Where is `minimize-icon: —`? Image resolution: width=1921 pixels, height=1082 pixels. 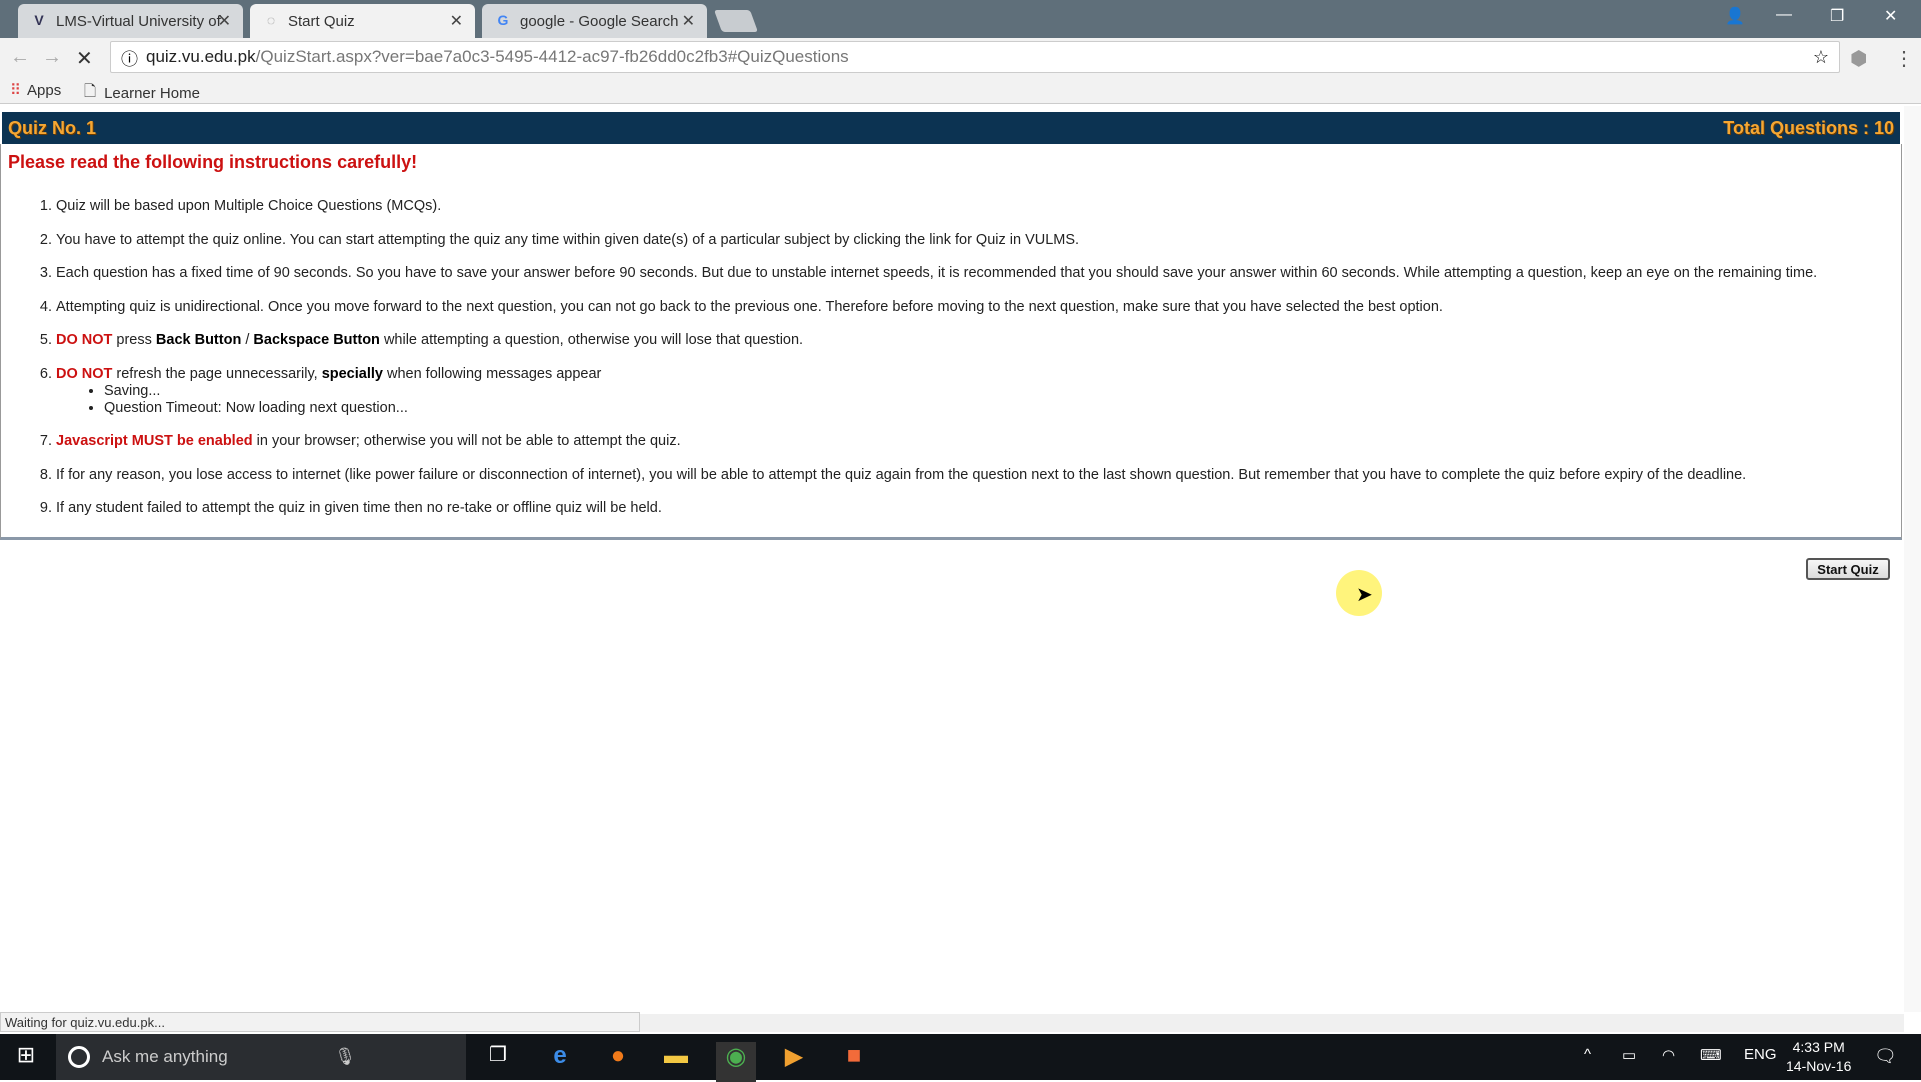 minimize-icon: — is located at coordinates (1784, 15).